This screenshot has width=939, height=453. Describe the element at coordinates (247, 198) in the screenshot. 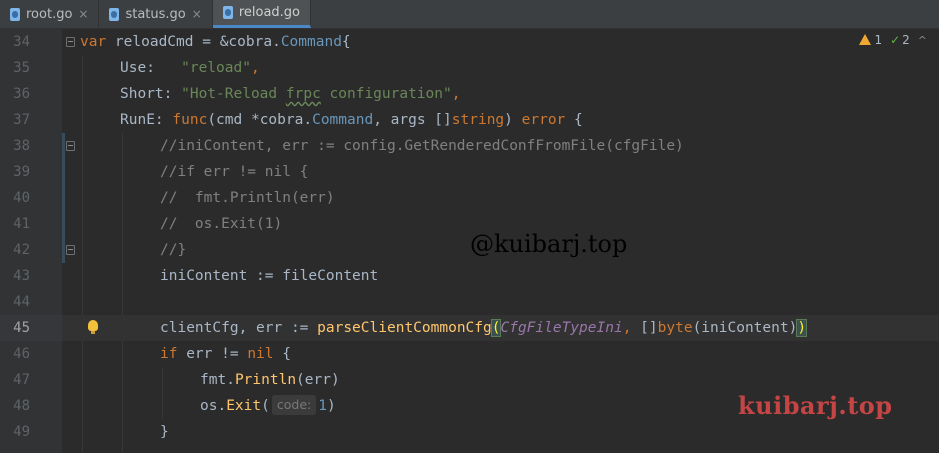

I see `code-comment: // fmt.Println(err)` at that location.